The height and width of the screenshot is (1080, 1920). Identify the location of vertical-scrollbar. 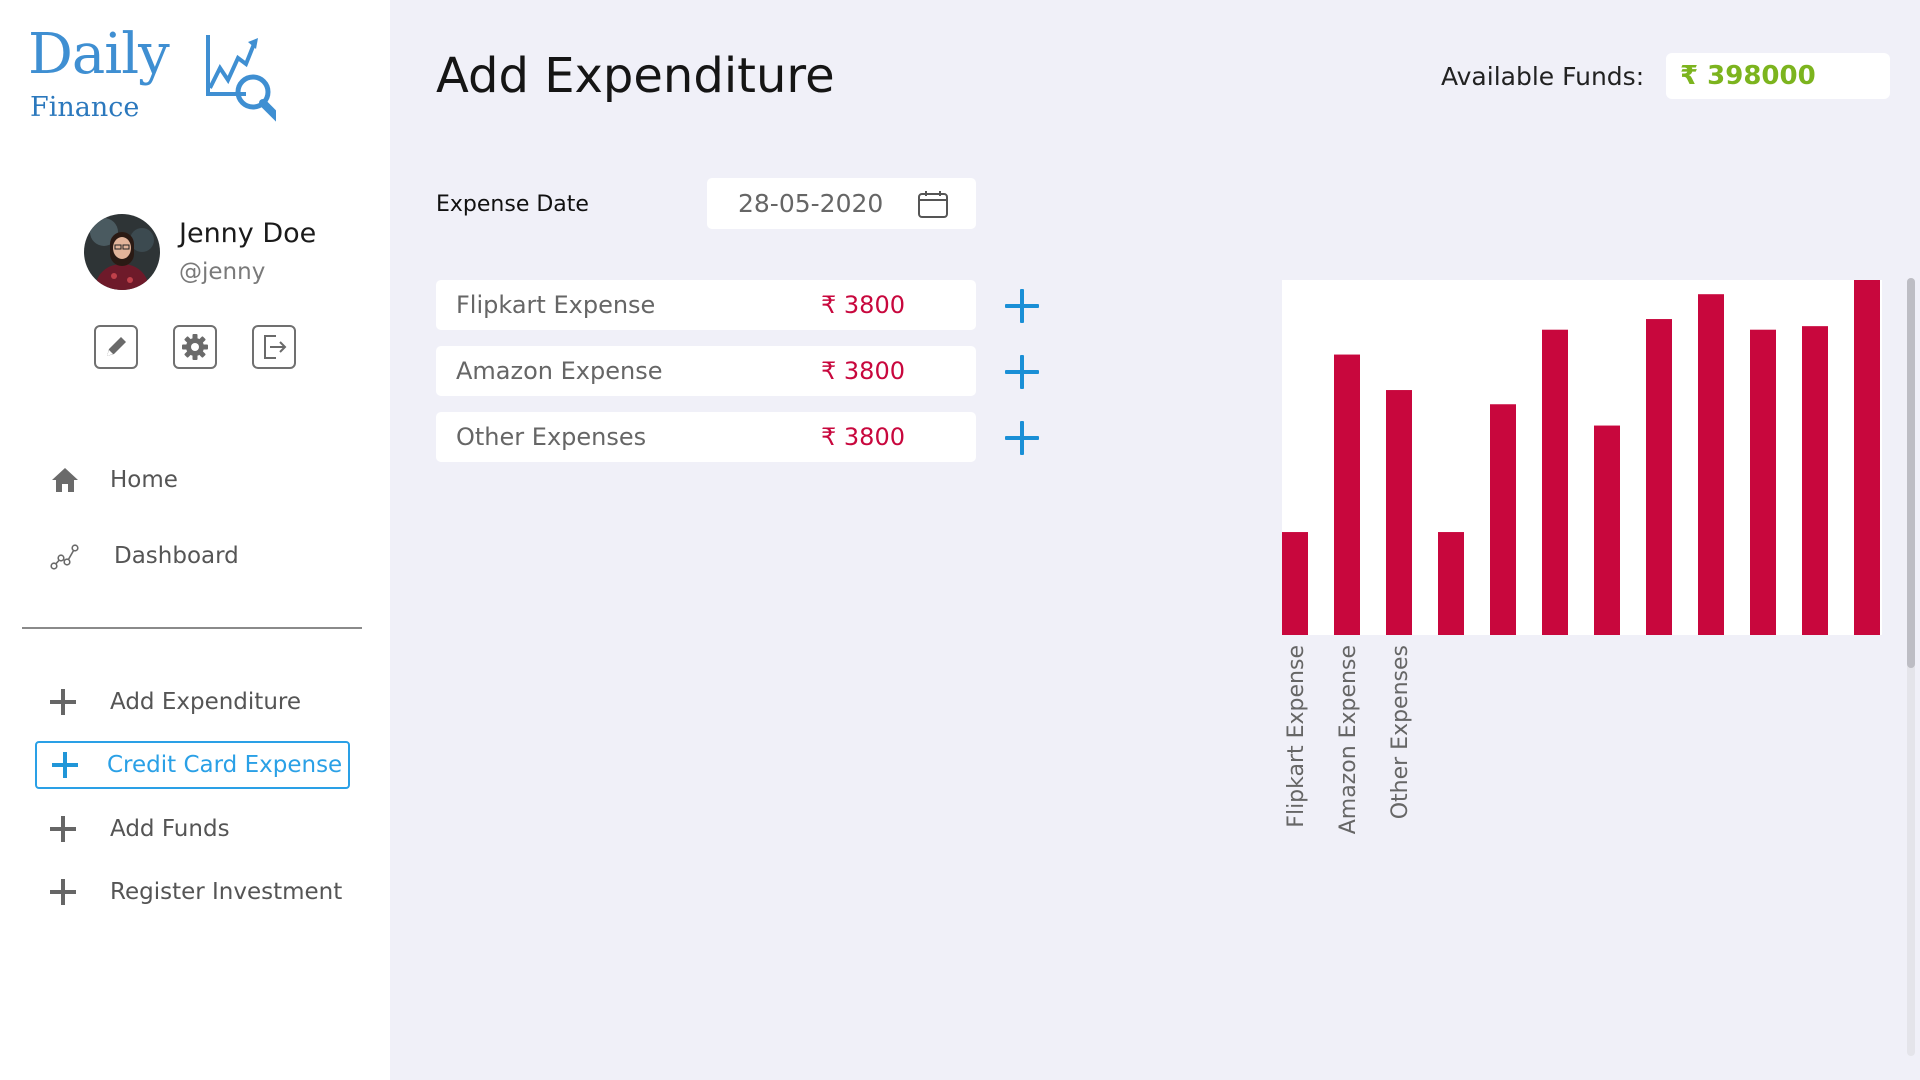
(1911, 667).